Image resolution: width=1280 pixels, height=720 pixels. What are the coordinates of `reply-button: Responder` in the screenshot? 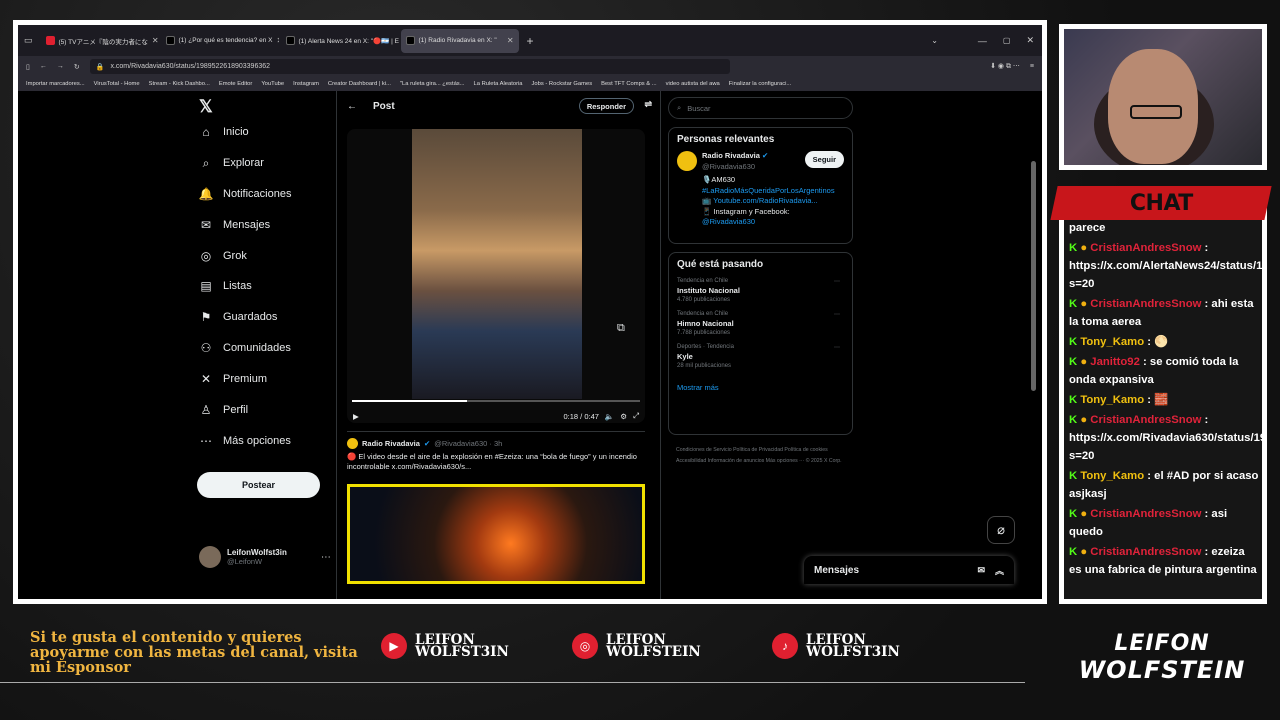 It's located at (606, 106).